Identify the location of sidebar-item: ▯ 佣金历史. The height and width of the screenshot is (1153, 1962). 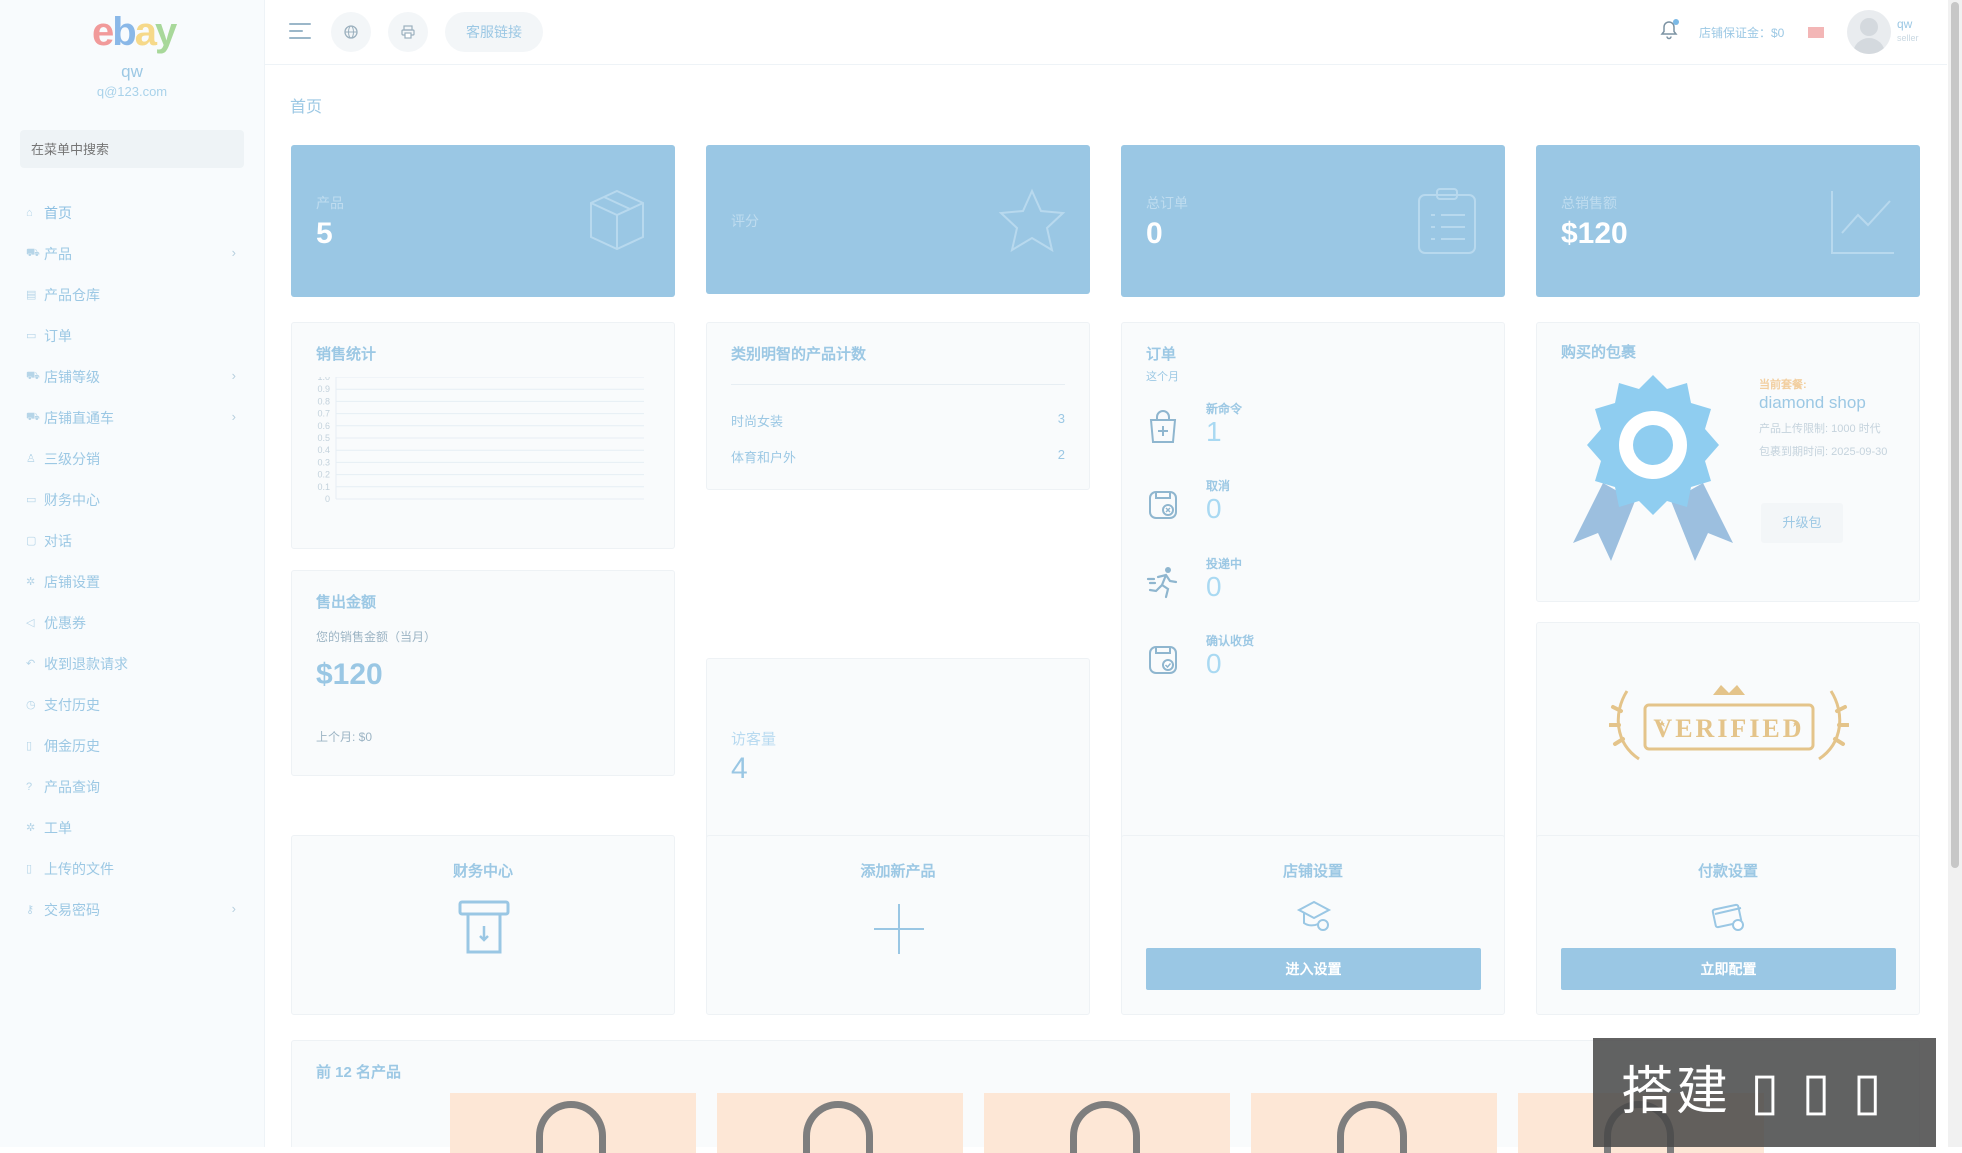
(132, 745).